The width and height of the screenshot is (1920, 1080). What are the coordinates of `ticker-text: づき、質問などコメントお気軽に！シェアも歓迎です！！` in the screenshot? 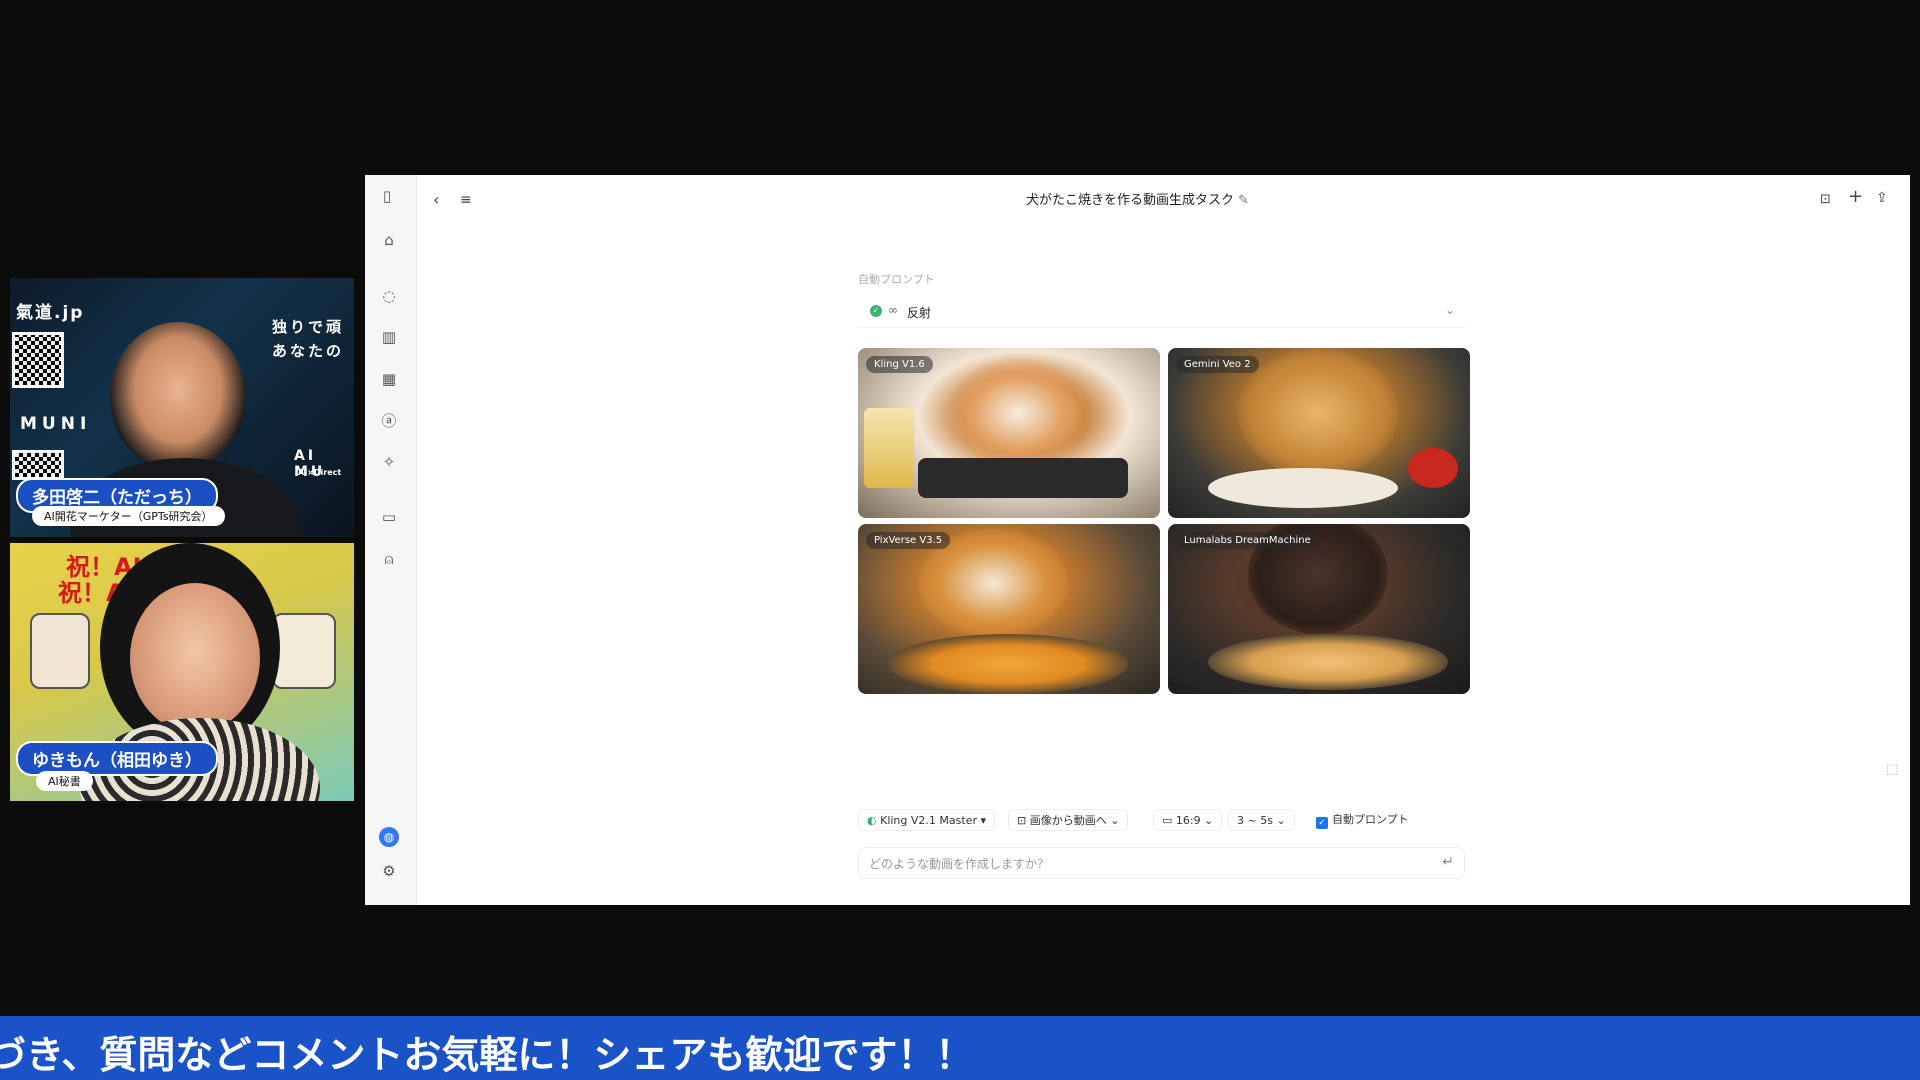 It's located at (487, 1055).